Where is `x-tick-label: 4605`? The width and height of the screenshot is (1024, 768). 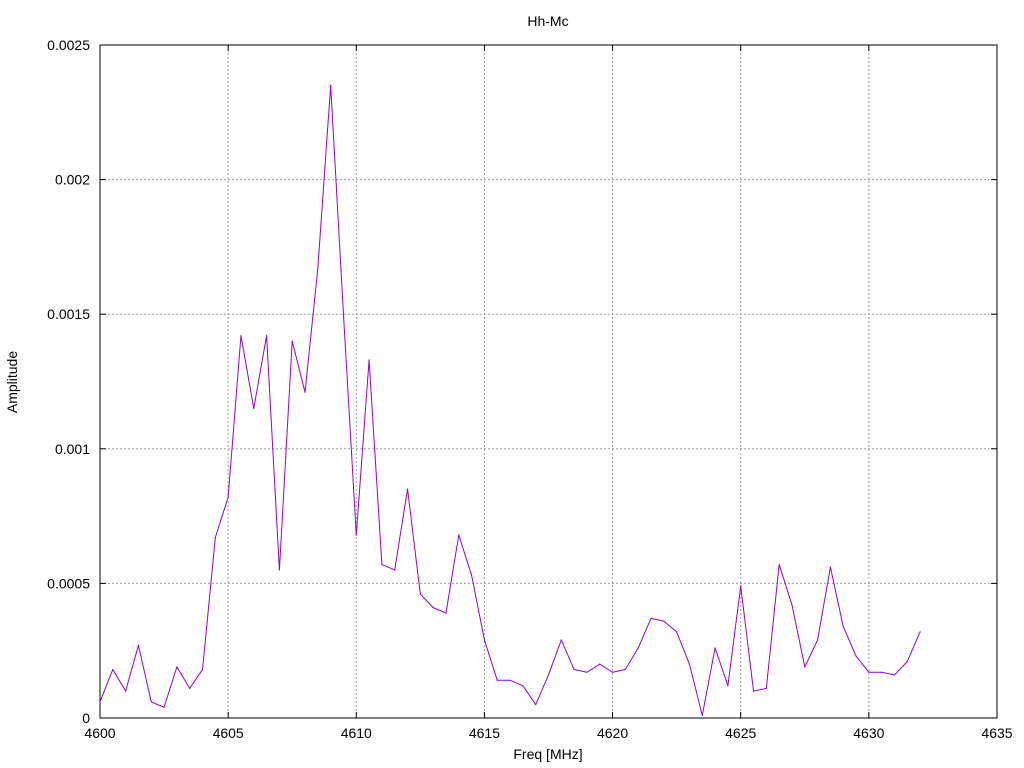 x-tick-label: 4605 is located at coordinates (228, 733).